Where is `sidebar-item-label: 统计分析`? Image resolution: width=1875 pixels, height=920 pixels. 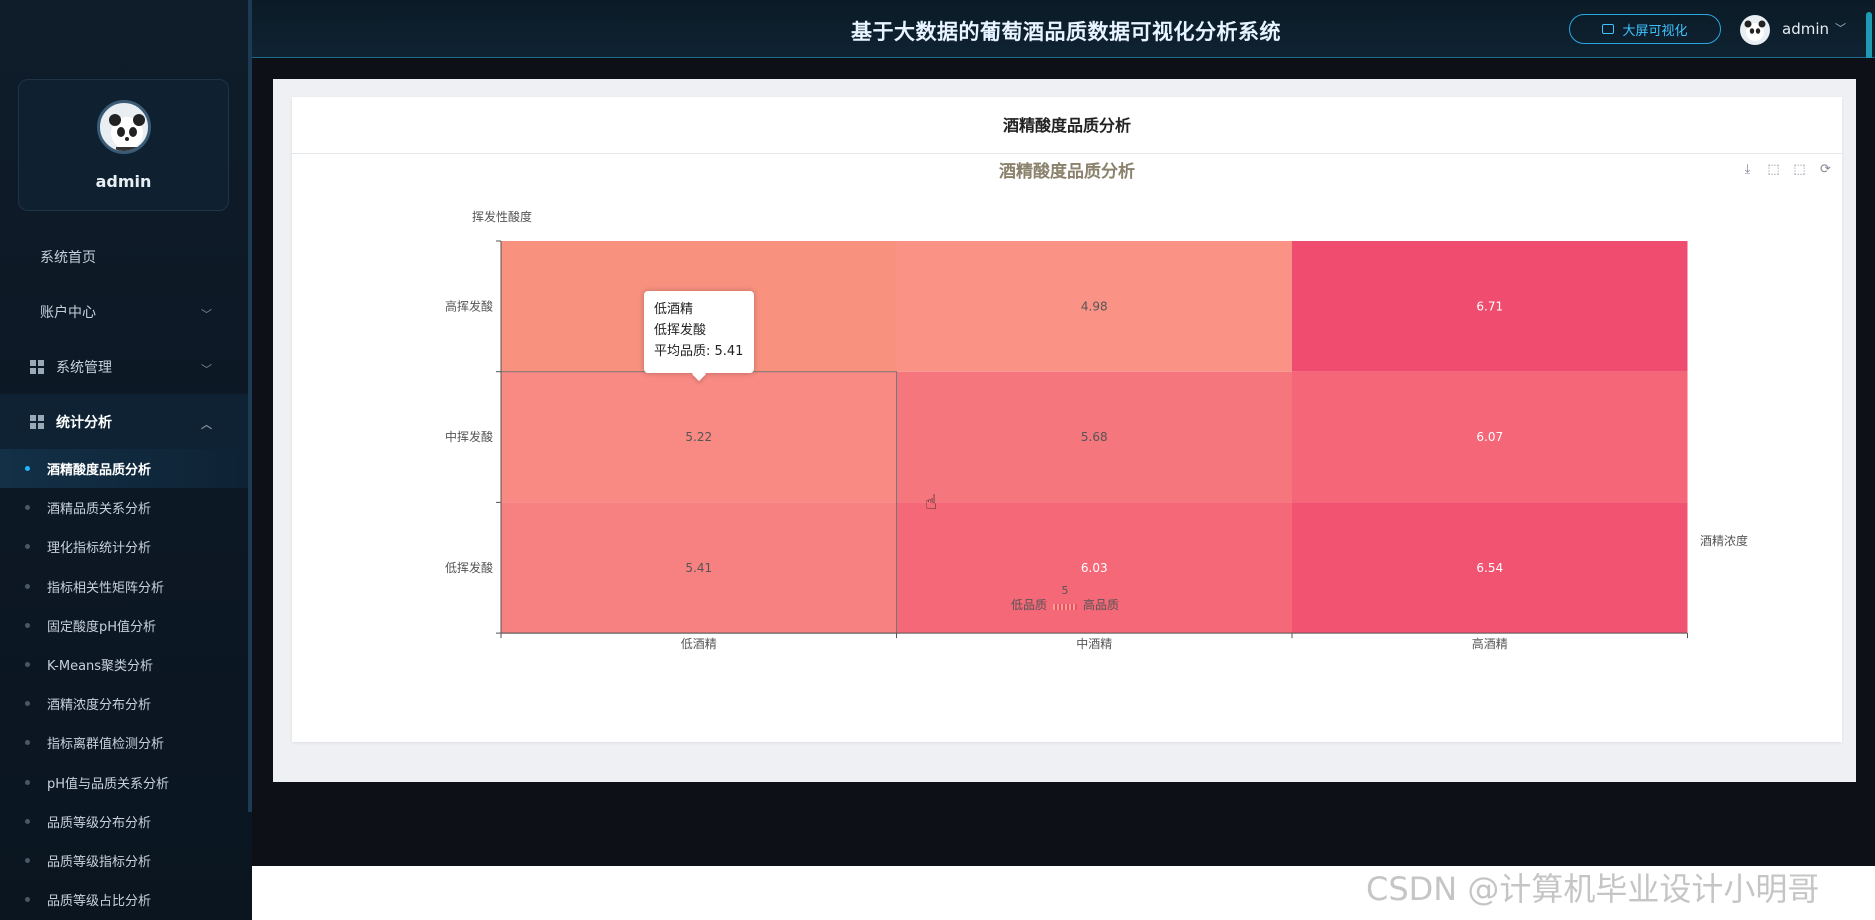
sidebar-item-label: 统计分析 is located at coordinates (84, 422).